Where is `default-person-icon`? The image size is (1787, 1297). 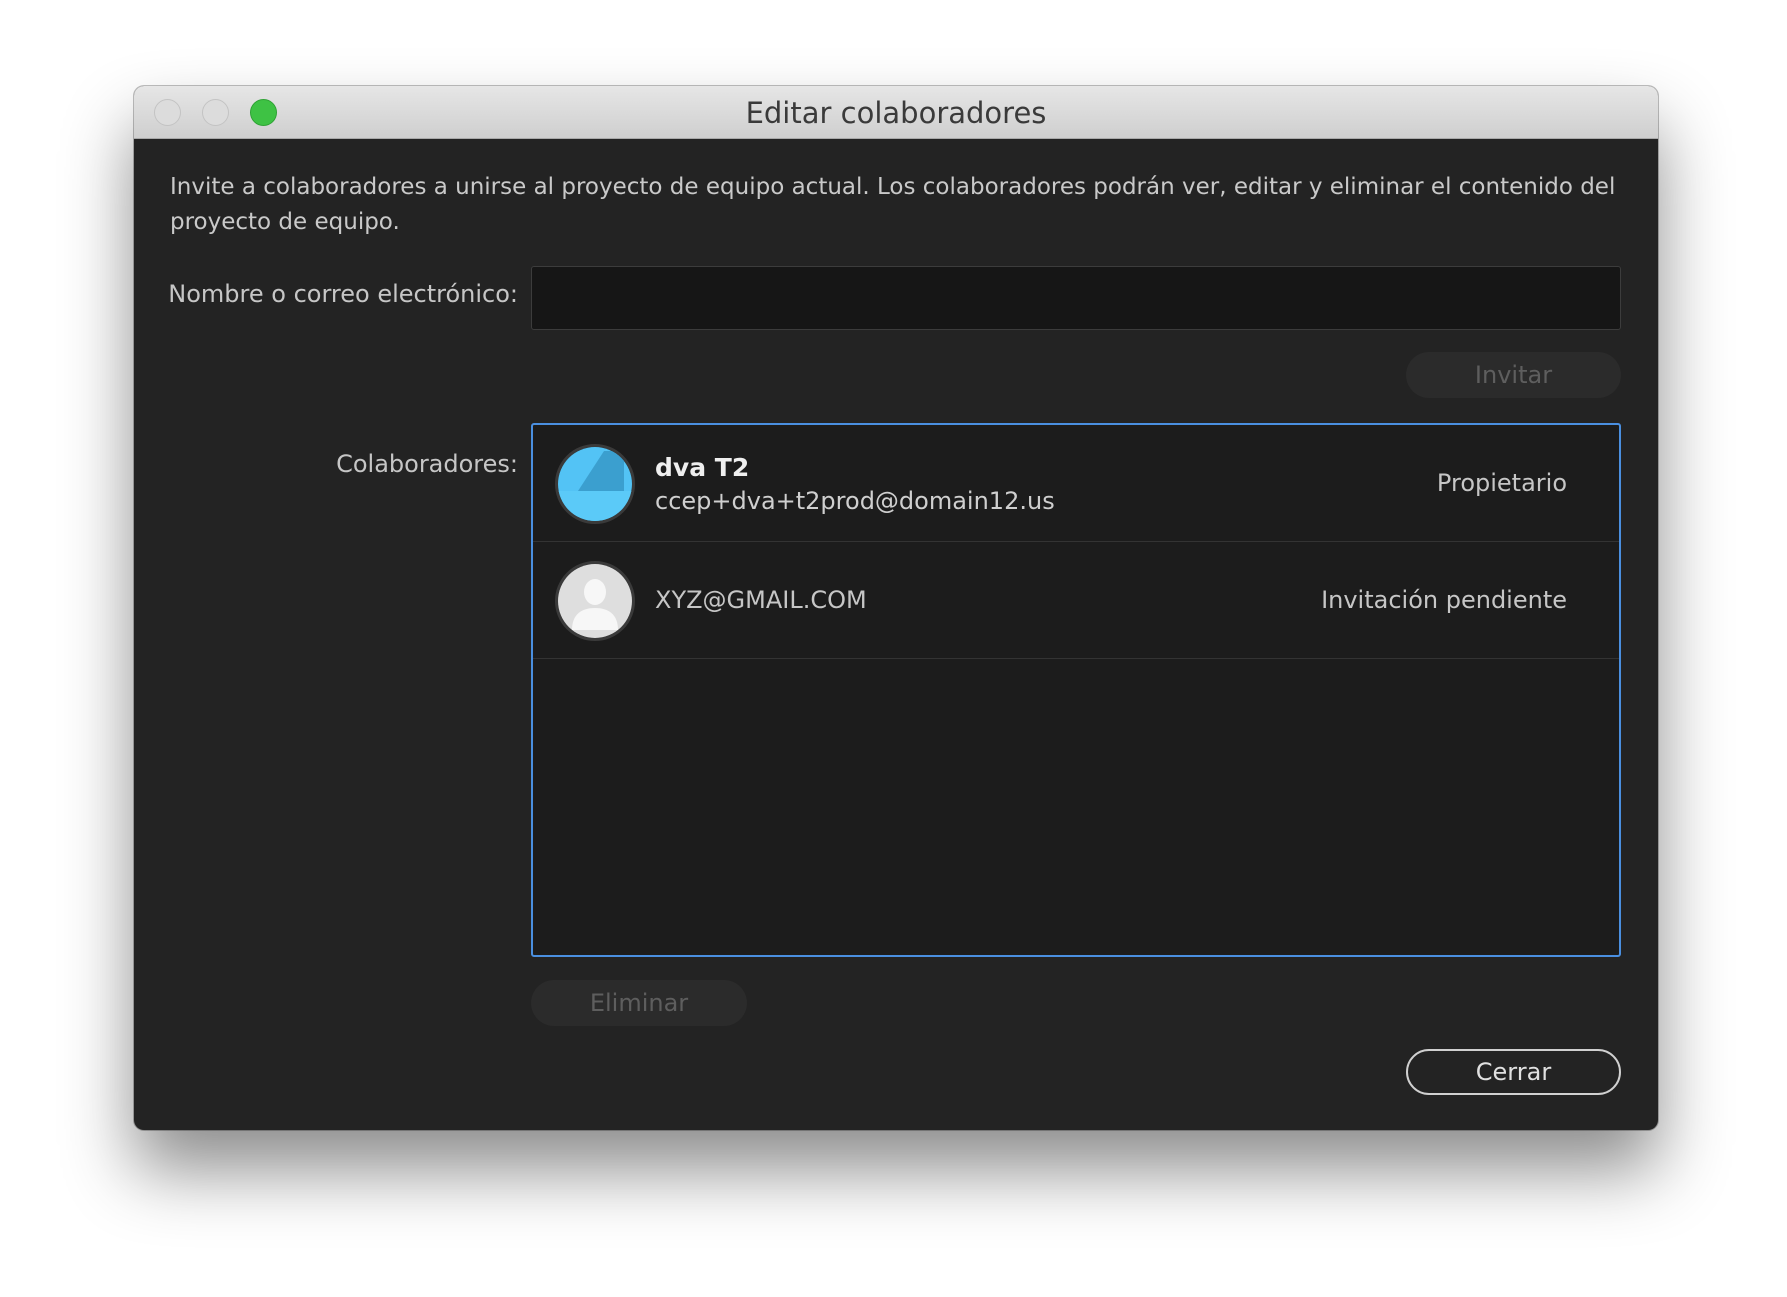 default-person-icon is located at coordinates (595, 601).